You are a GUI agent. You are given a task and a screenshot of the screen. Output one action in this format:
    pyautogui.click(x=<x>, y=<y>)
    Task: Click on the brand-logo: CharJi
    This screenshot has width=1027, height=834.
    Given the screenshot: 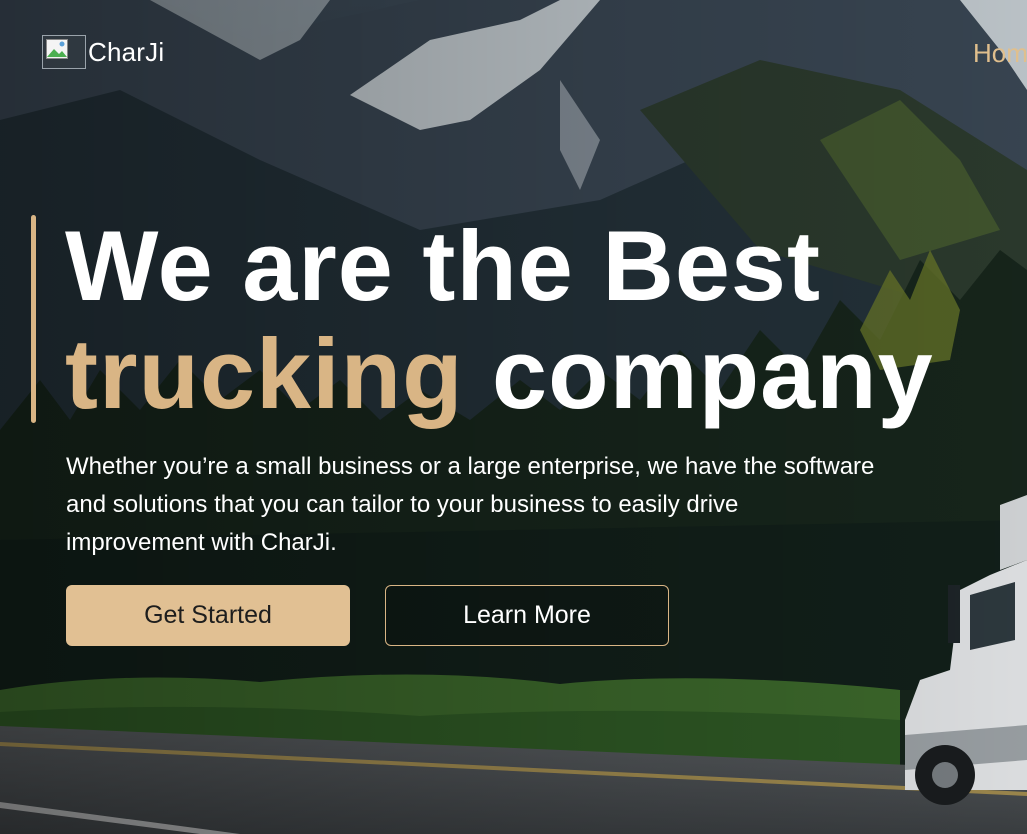 What is the action you would take?
    pyautogui.click(x=103, y=52)
    